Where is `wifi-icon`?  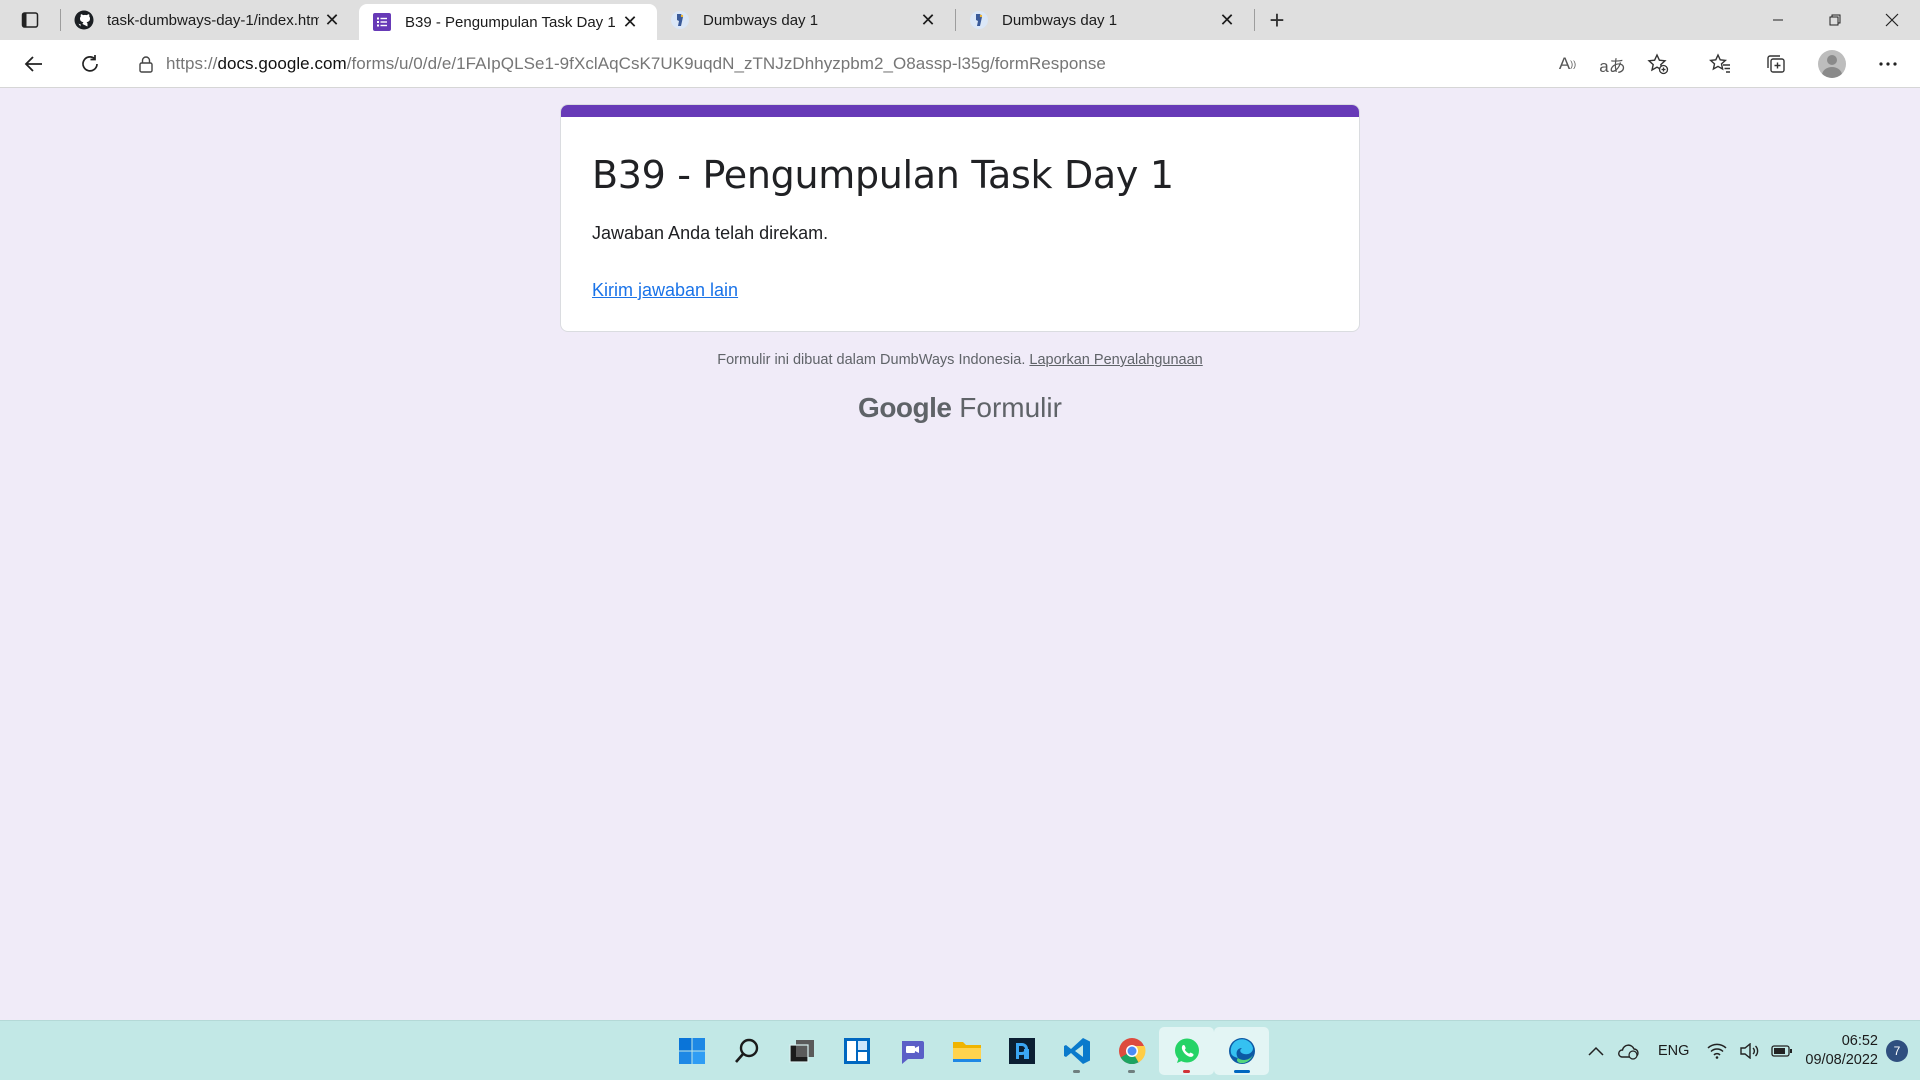 wifi-icon is located at coordinates (1717, 1051).